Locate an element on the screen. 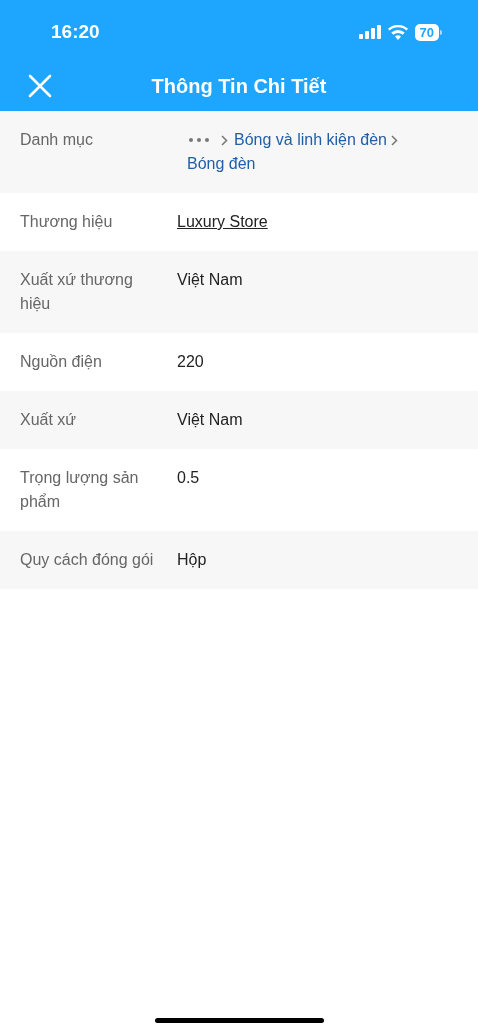  status-time: 16:20 is located at coordinates (76, 32).